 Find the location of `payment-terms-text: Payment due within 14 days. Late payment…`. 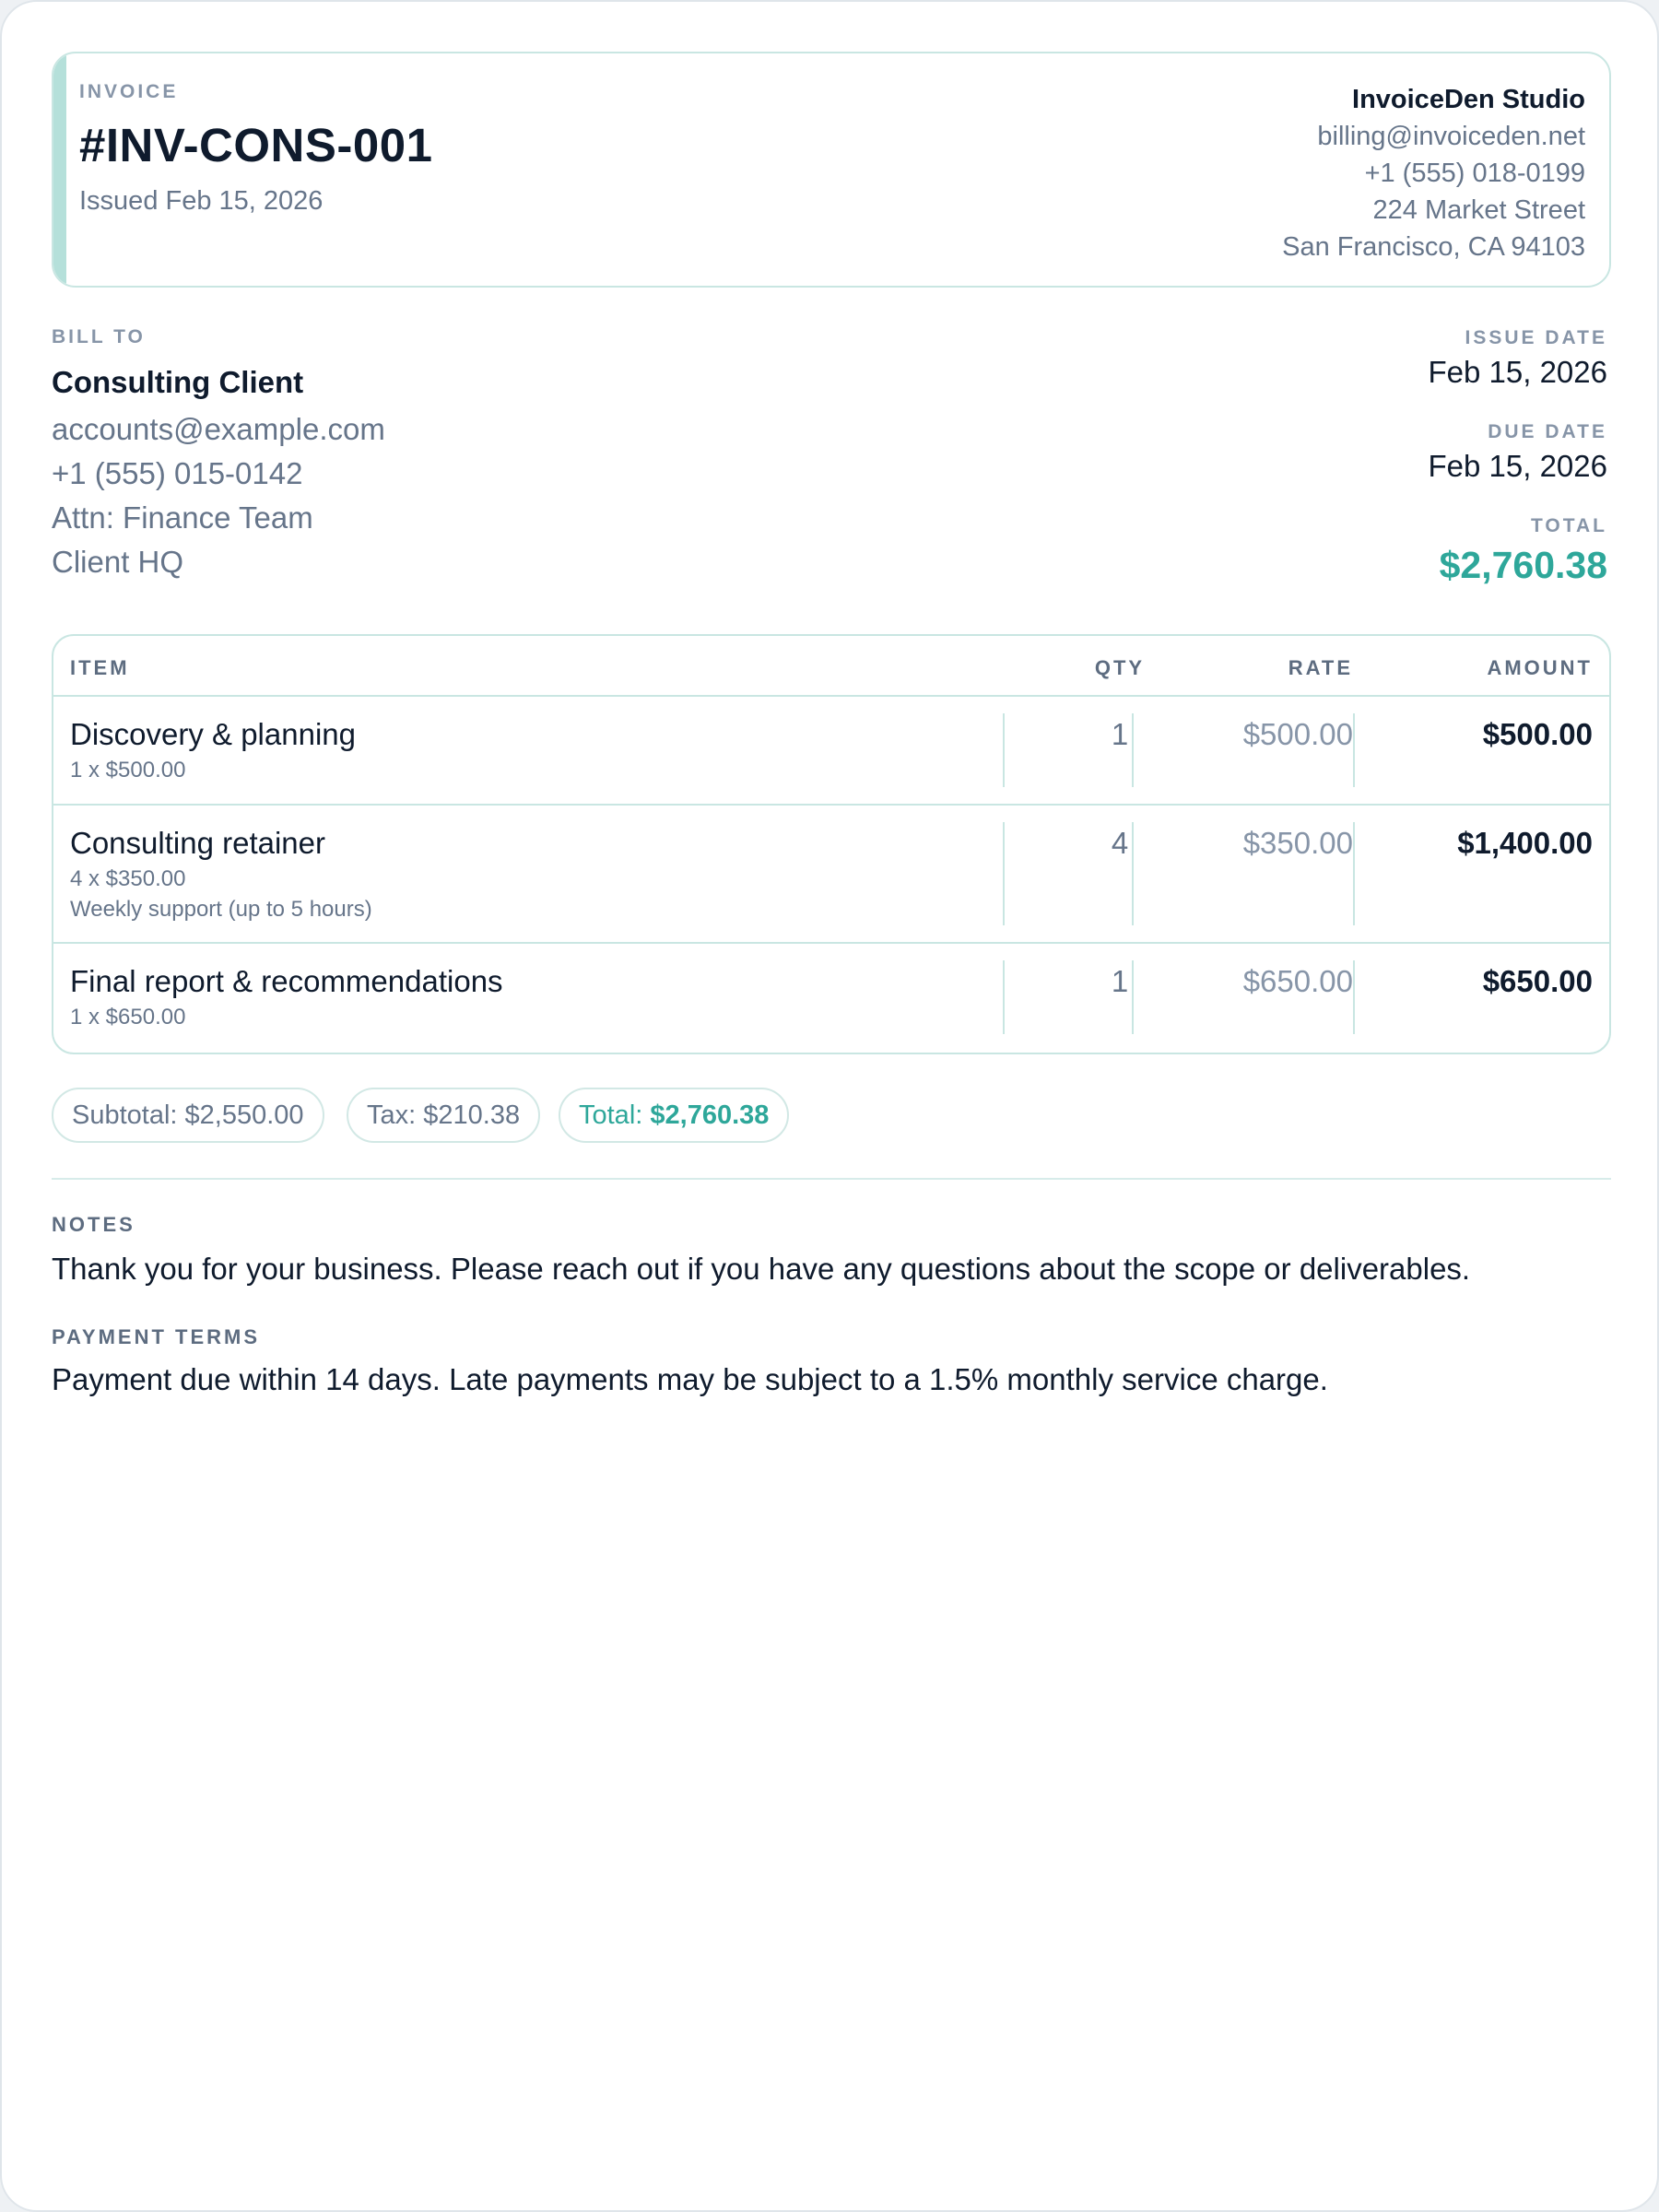

payment-terms-text: Payment due within 14 days. Late payment… is located at coordinates (690, 1379).